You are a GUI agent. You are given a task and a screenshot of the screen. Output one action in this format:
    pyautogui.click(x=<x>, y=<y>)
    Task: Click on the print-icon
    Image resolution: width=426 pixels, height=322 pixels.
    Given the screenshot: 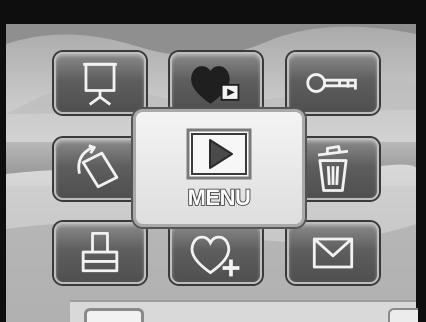 What is the action you would take?
    pyautogui.click(x=100, y=252)
    